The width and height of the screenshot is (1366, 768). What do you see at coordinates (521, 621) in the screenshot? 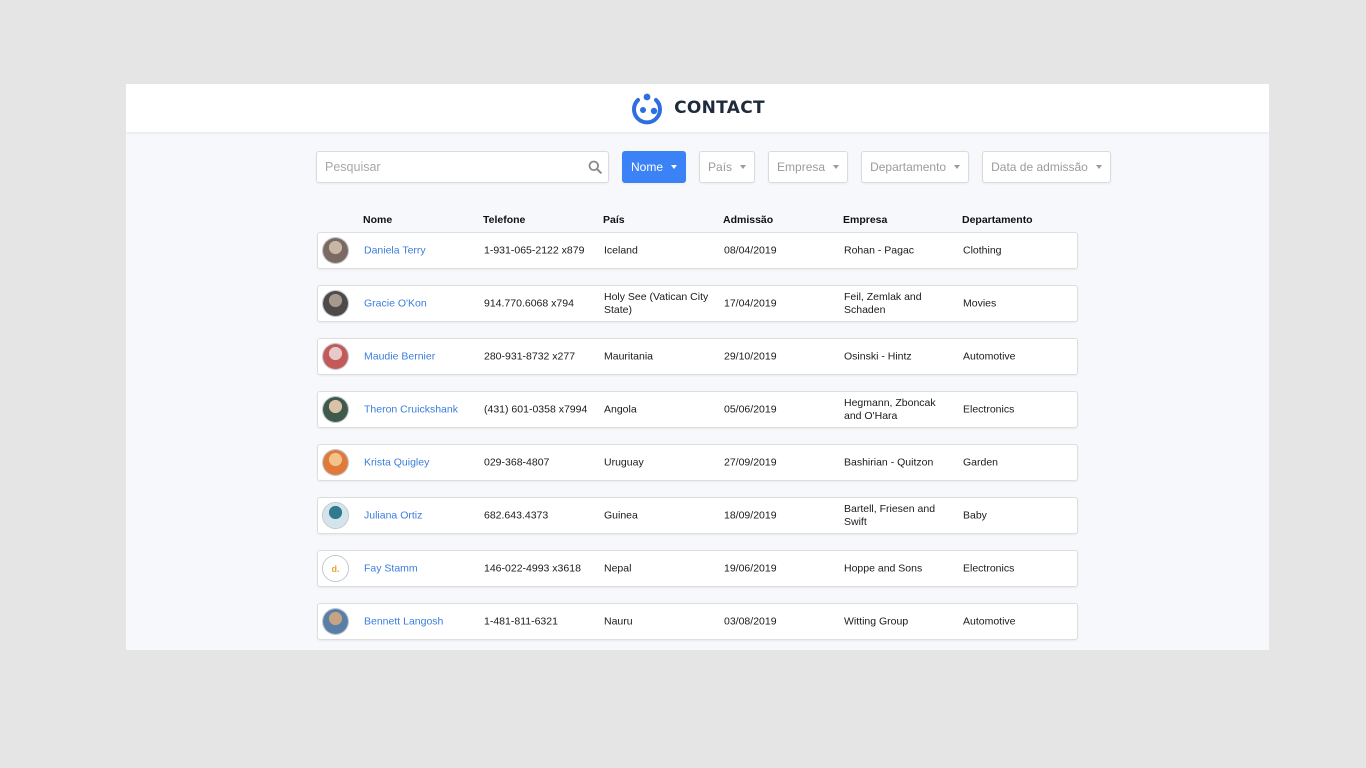
I see `contact-phone: 1-481-811-6321` at bounding box center [521, 621].